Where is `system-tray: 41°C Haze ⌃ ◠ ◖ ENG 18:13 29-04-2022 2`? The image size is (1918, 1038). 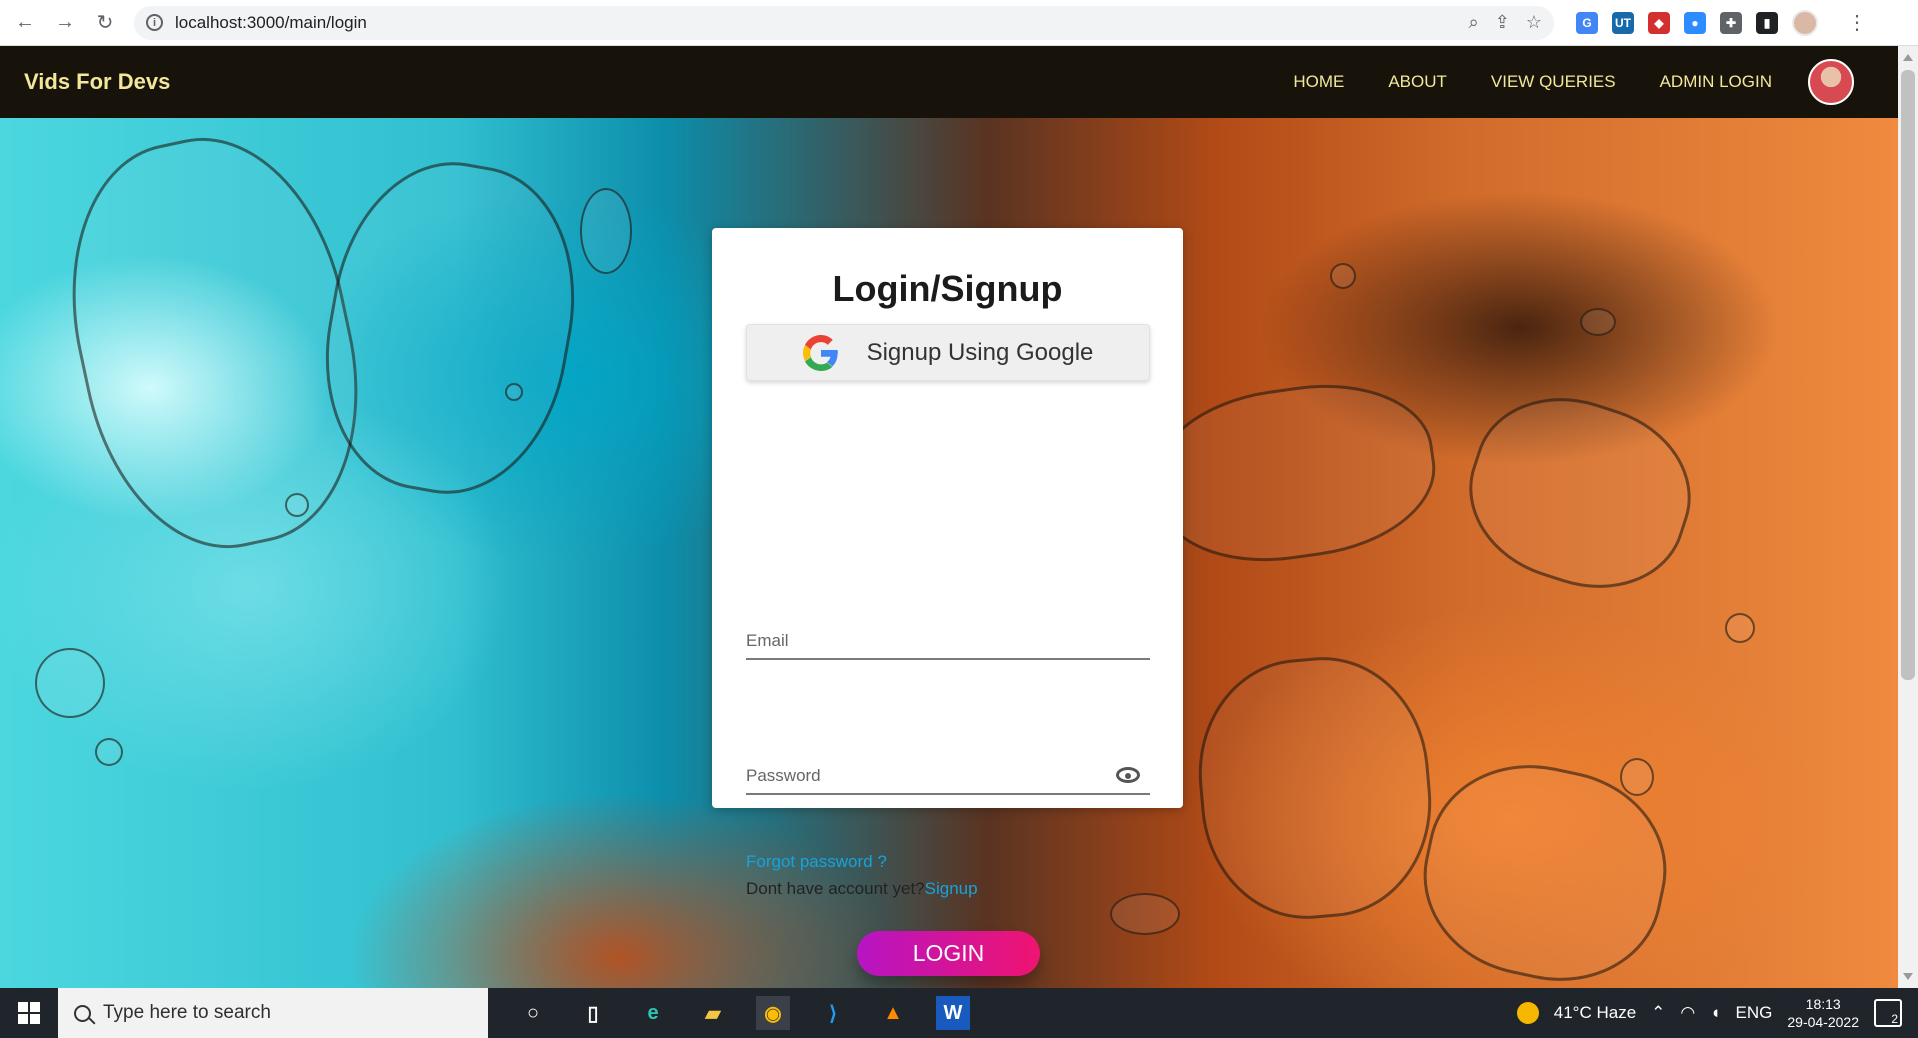 system-tray: 41°C Haze ⌃ ◠ ◖ ENG 18:13 29-04-2022 2 is located at coordinates (1717, 1013).